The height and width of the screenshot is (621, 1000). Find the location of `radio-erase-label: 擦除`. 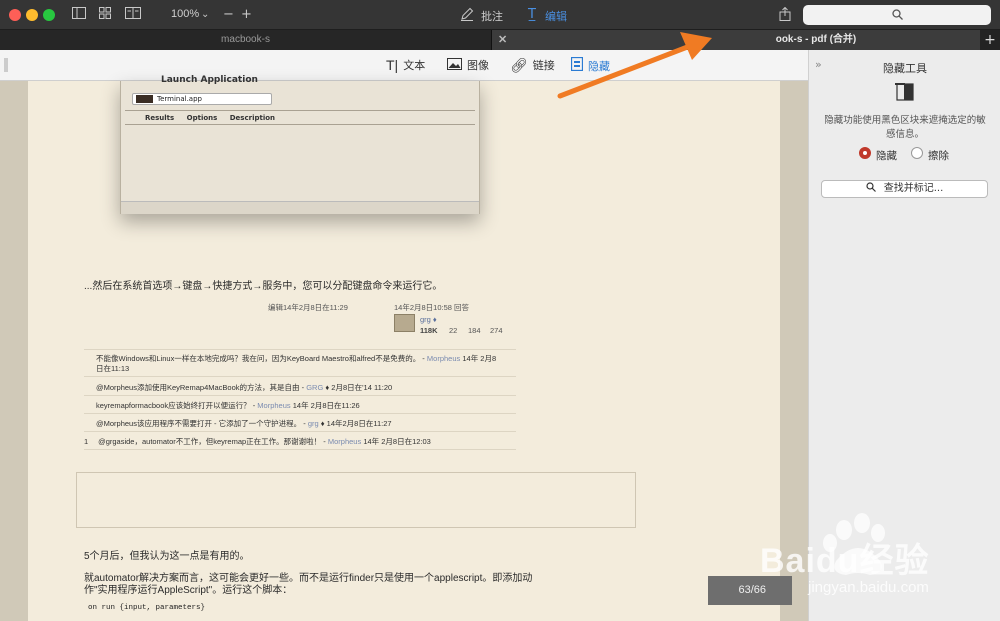

radio-erase-label: 擦除 is located at coordinates (938, 156).